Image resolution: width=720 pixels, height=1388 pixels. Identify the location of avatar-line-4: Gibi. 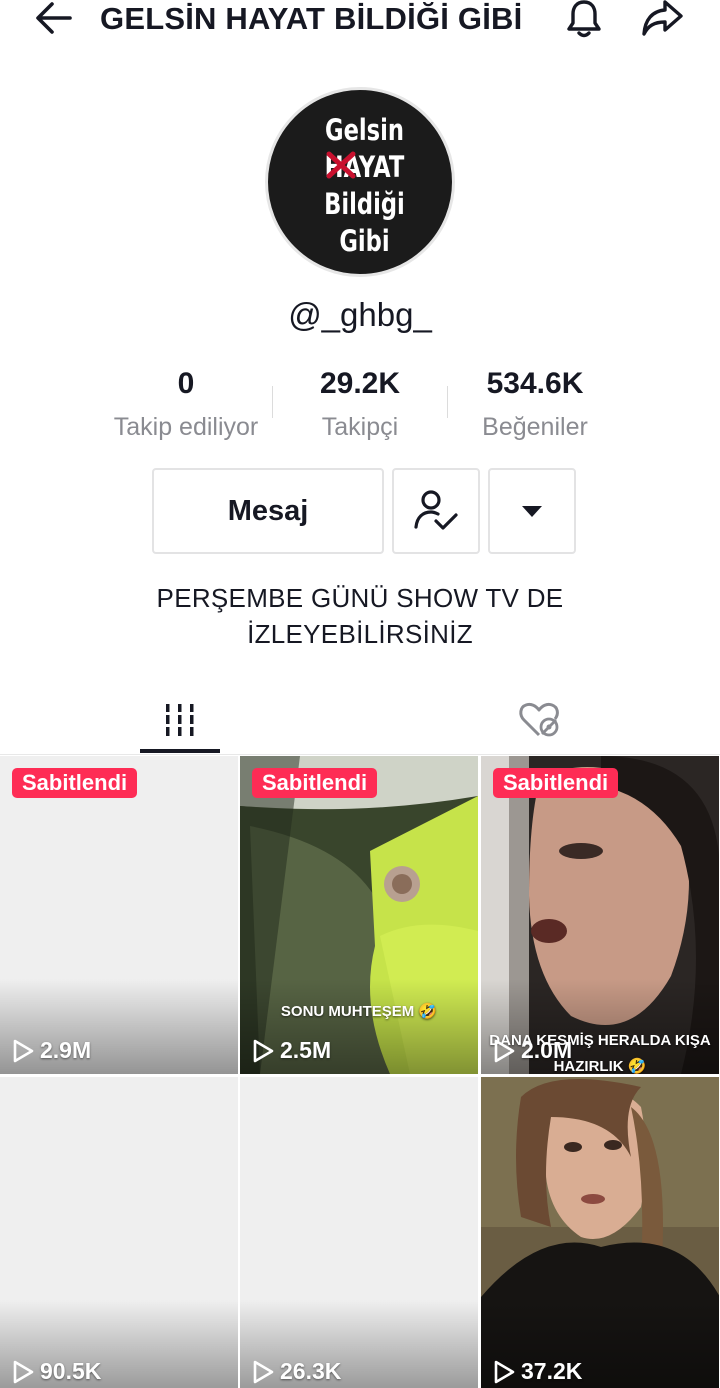
(364, 241).